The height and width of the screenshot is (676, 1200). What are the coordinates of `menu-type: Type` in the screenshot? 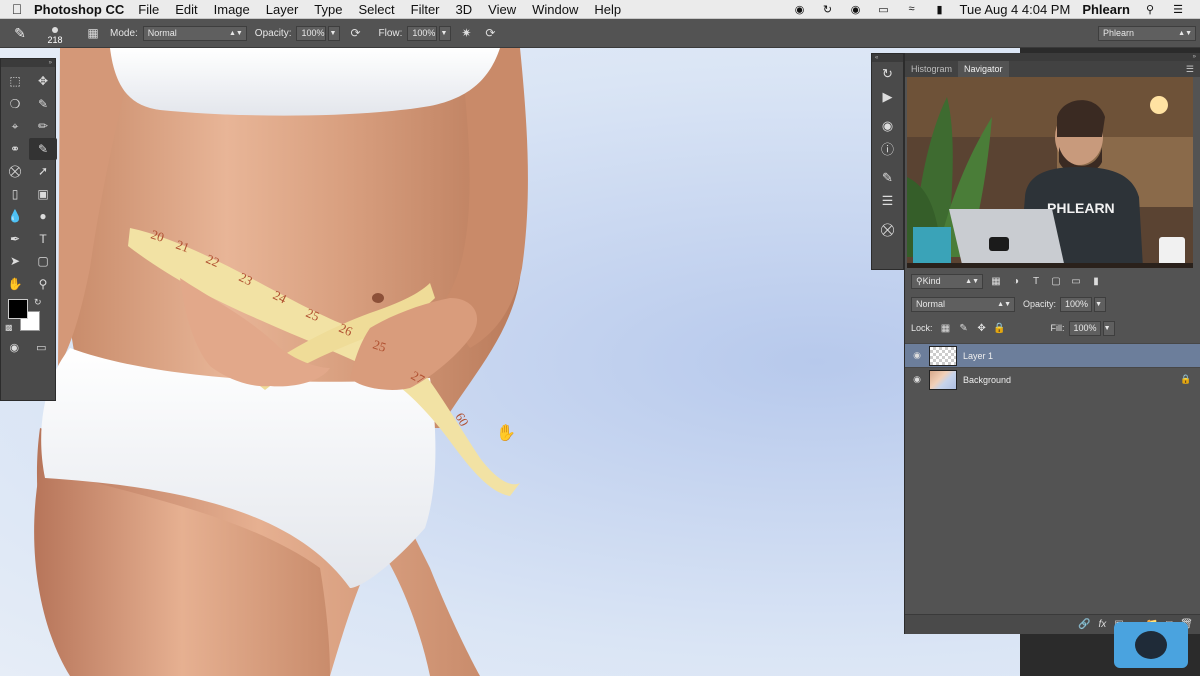 It's located at (328, 9).